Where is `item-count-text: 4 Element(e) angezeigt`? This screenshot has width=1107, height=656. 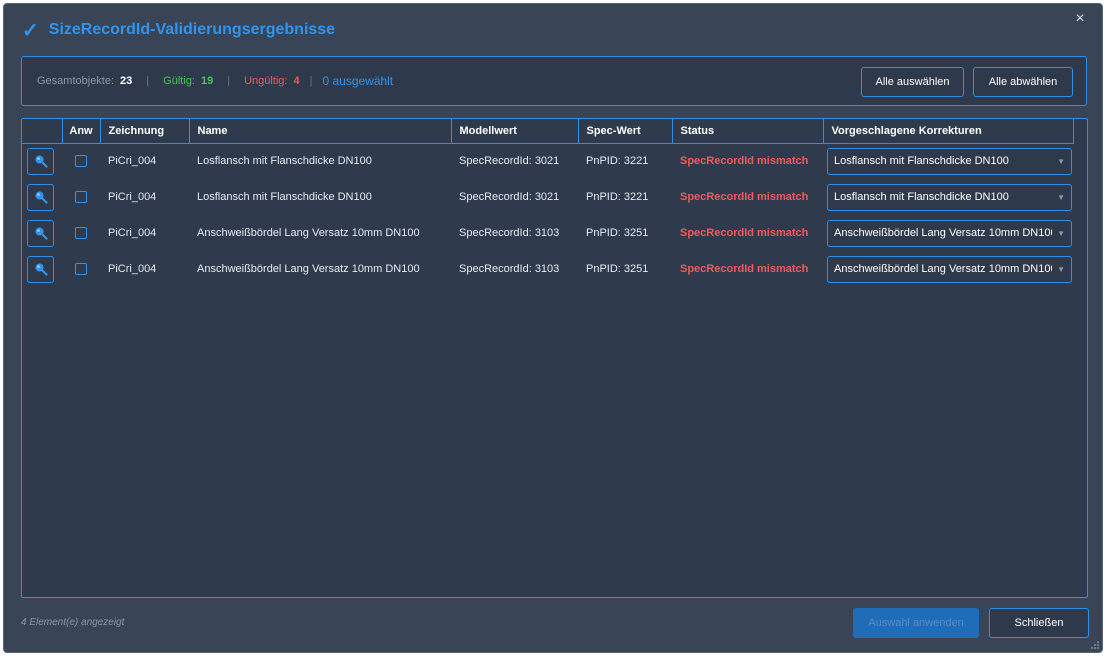 item-count-text: 4 Element(e) angezeigt is located at coordinates (73, 622).